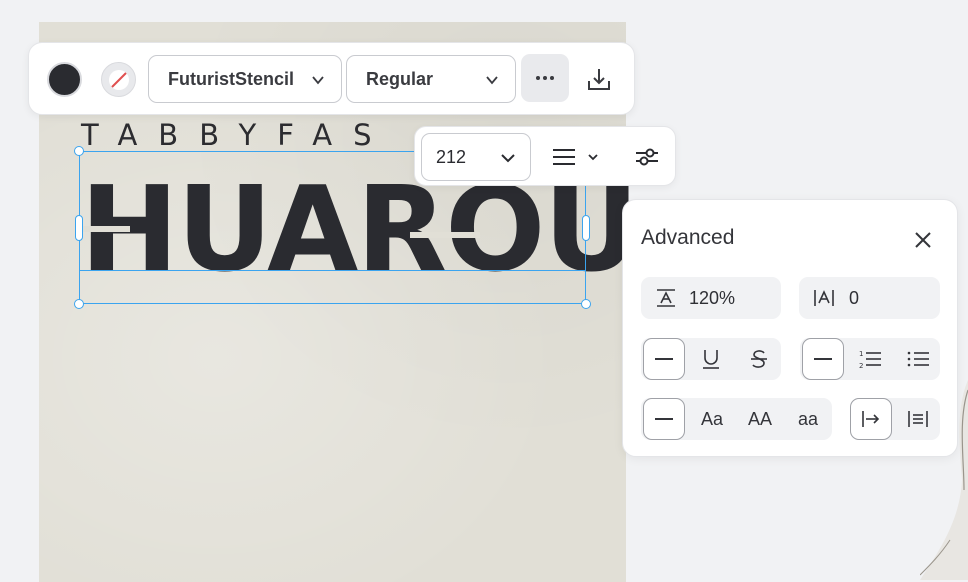 The width and height of the screenshot is (968, 582). I want to click on ordered-list-button: 1 2, so click(870, 359).